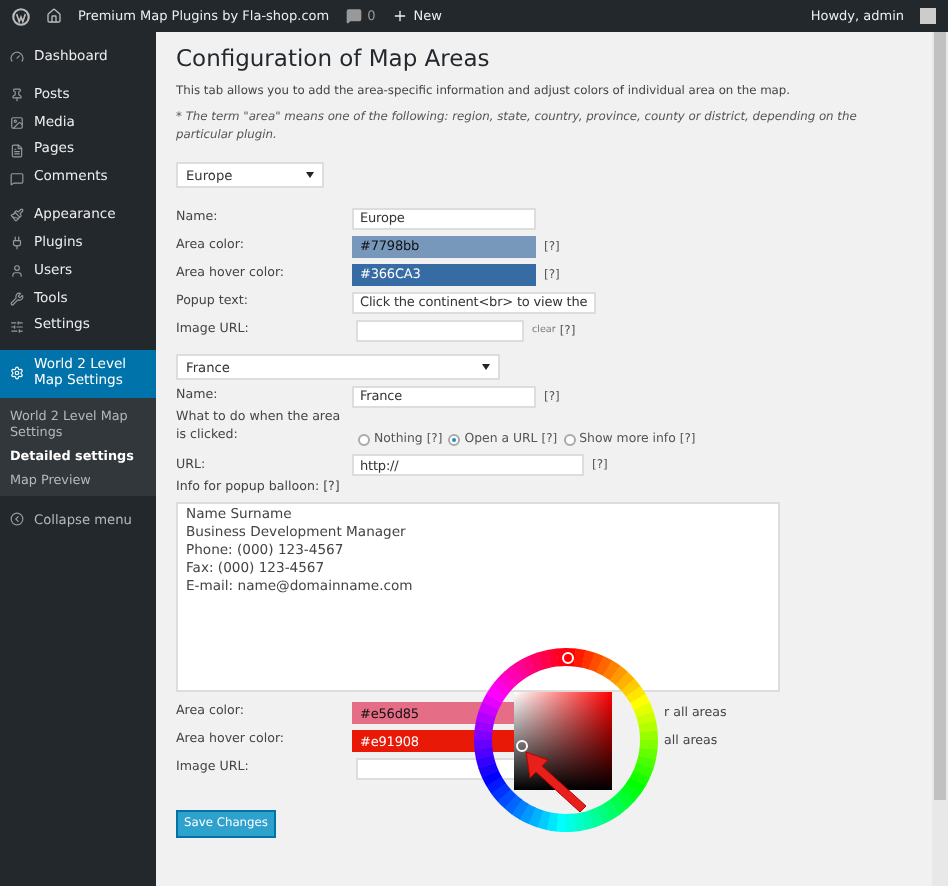 The image size is (948, 886). Describe the element at coordinates (940, 459) in the screenshot. I see `scrollbar` at that location.